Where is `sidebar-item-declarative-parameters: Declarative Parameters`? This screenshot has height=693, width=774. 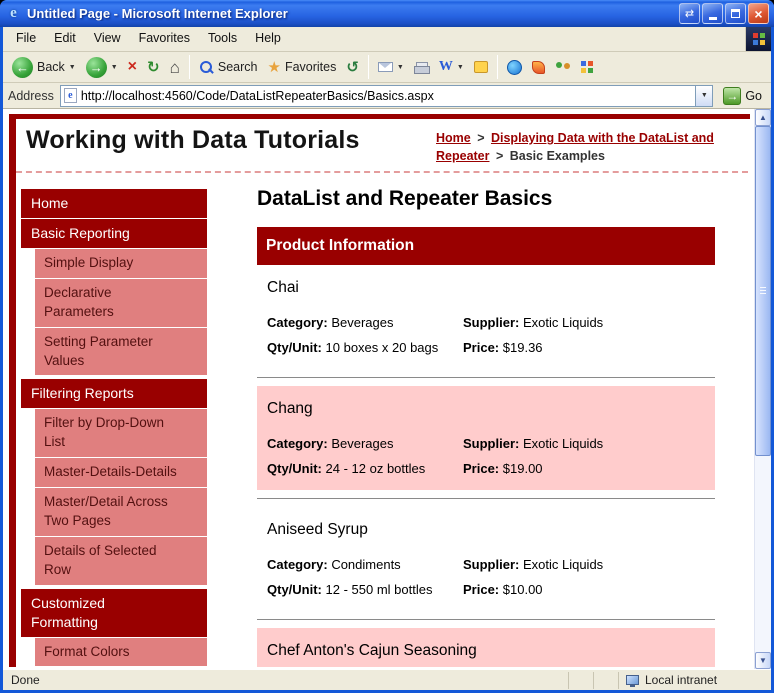 sidebar-item-declarative-parameters: Declarative Parameters is located at coordinates (121, 302).